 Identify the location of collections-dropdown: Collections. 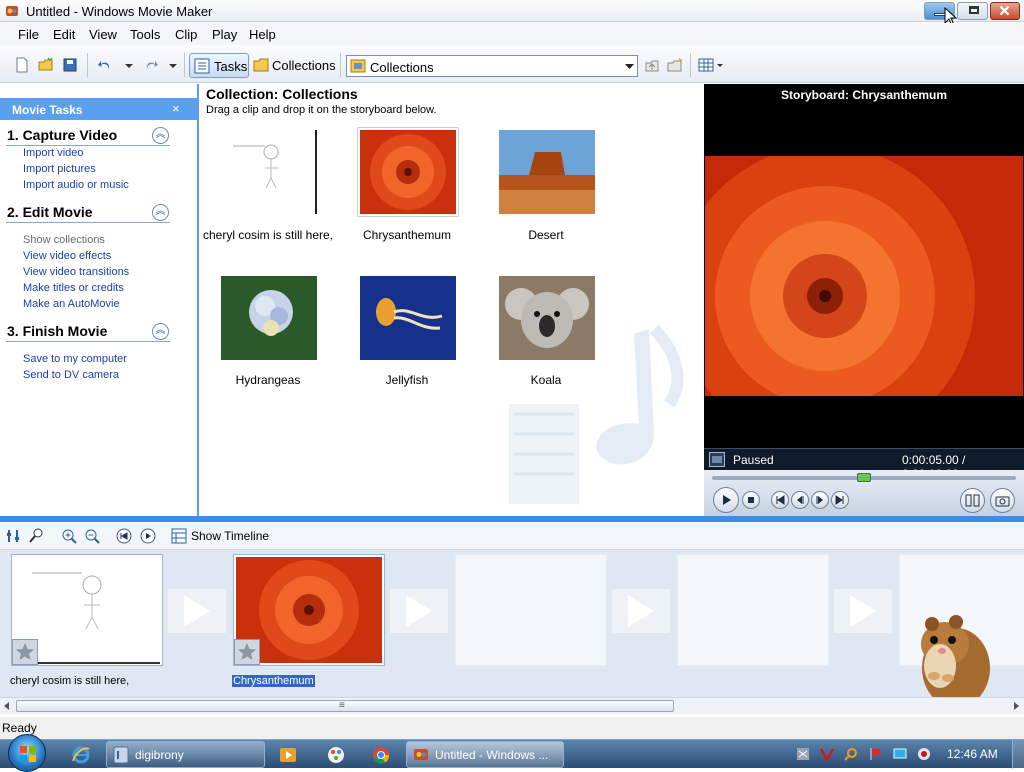
(492, 66).